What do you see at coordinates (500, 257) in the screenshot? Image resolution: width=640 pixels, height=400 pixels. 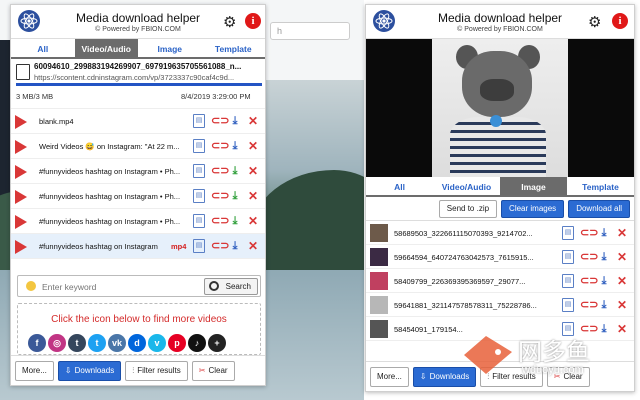 I see `image-row: 59664594_640724763042573_7615915... ▤ ⊂⊃ ⤓ ✕` at bounding box center [500, 257].